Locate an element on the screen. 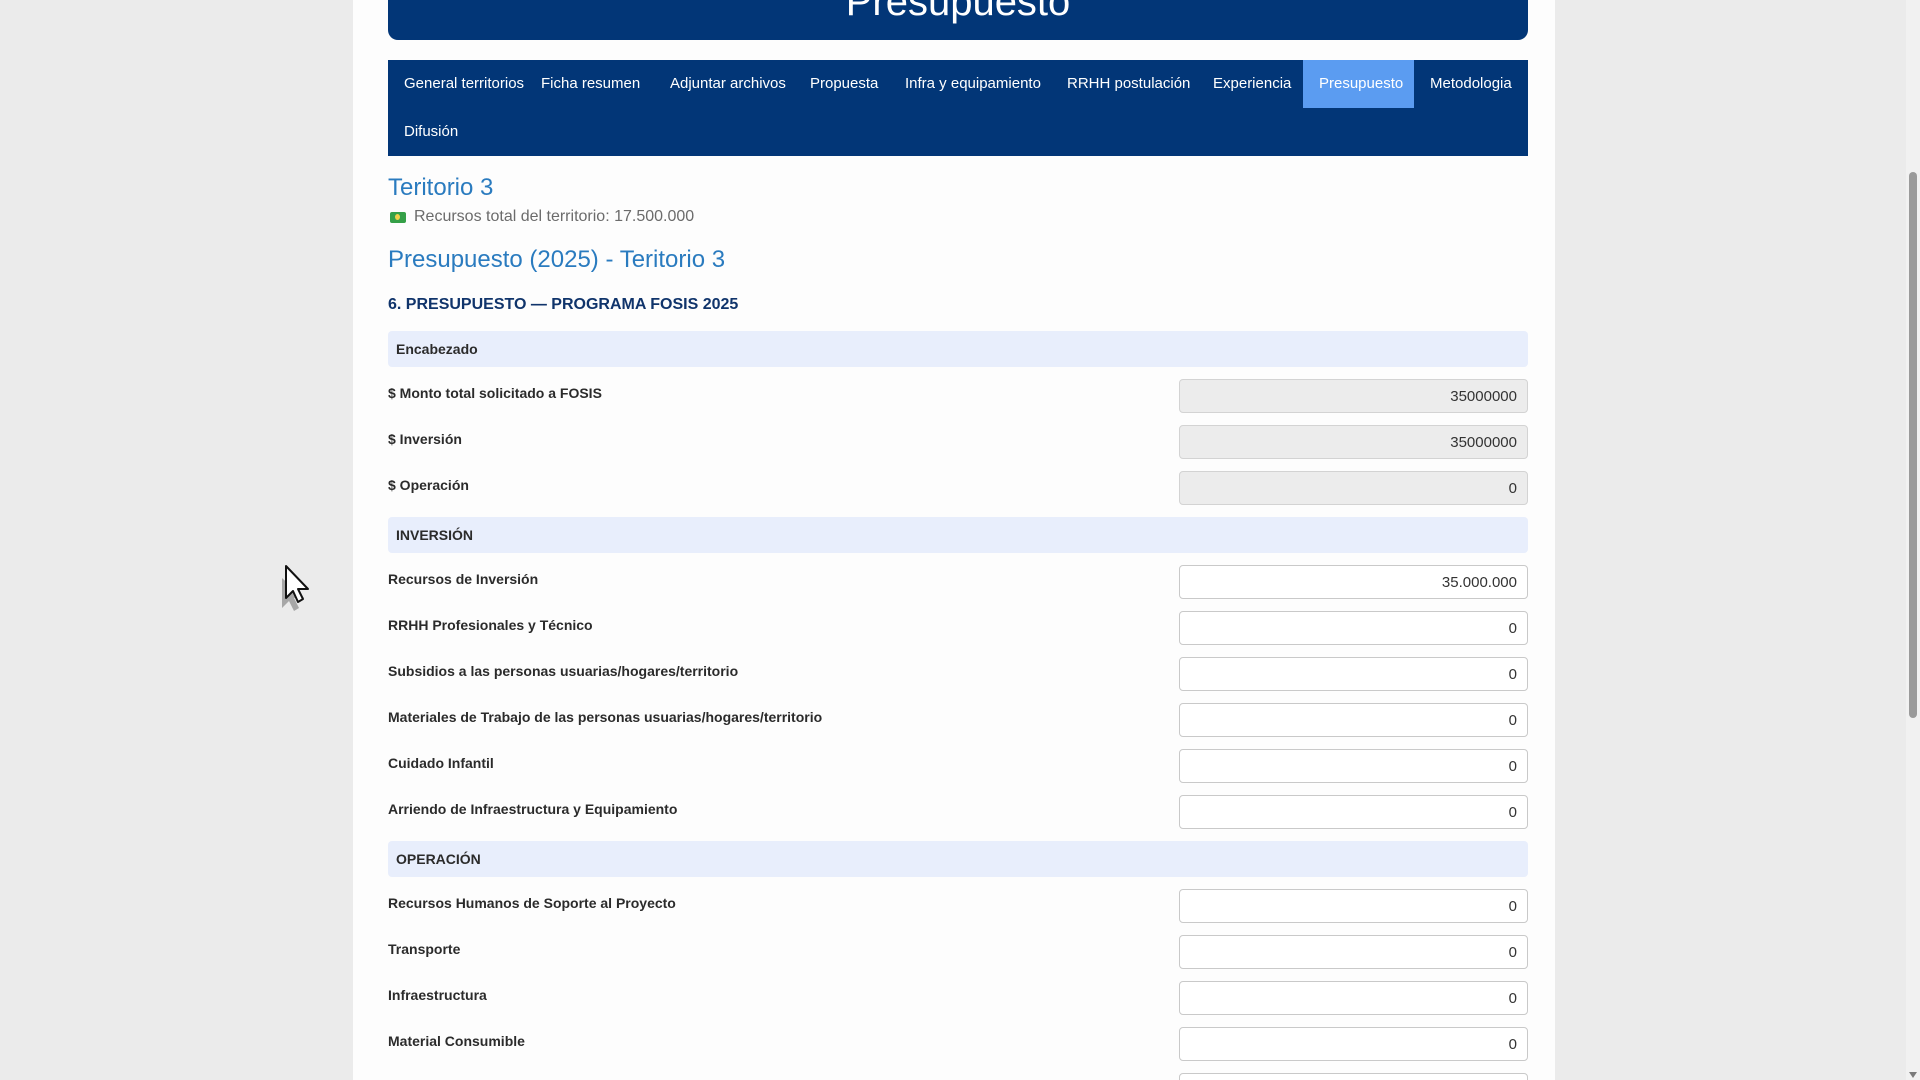 This screenshot has width=1920, height=1080. inversion-band: INVERSIÓN is located at coordinates (958, 535).